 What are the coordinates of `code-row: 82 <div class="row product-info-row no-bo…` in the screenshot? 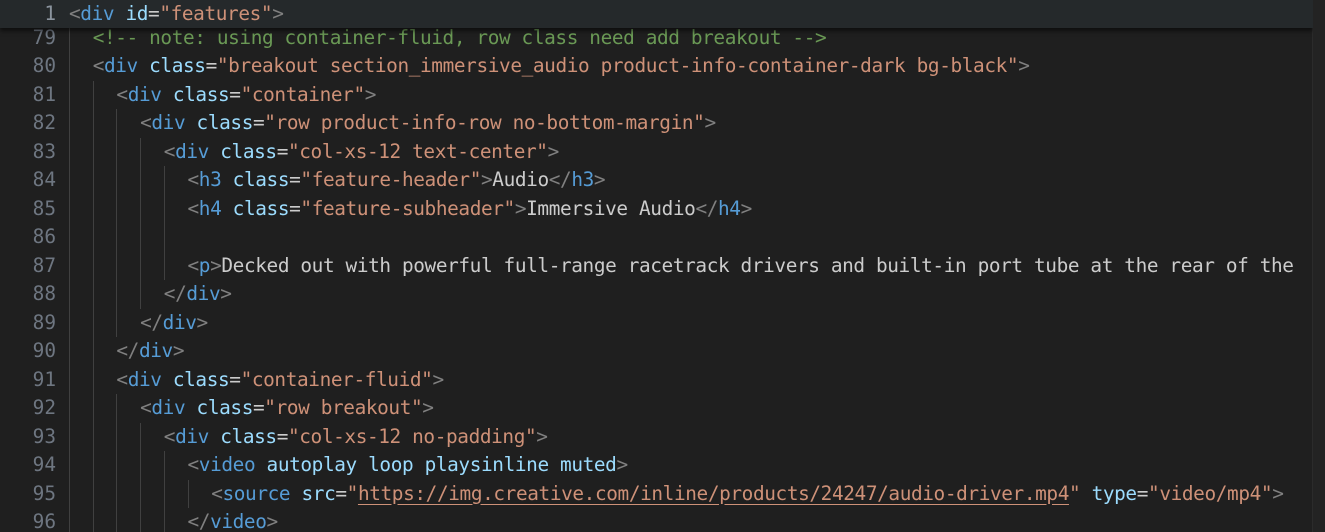 It's located at (656, 123).